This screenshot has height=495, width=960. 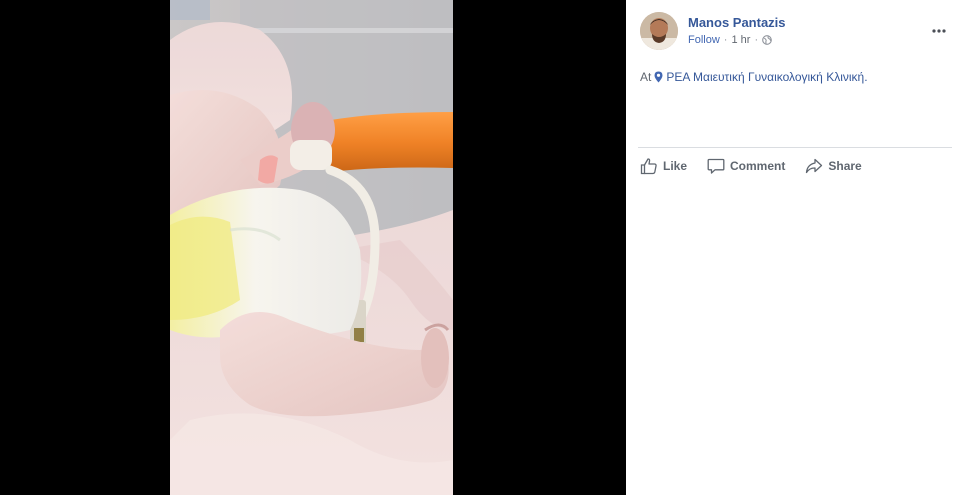 What do you see at coordinates (796, 32) in the screenshot?
I see `post-header: Manos Pantazis Follow · 1 hr ·` at bounding box center [796, 32].